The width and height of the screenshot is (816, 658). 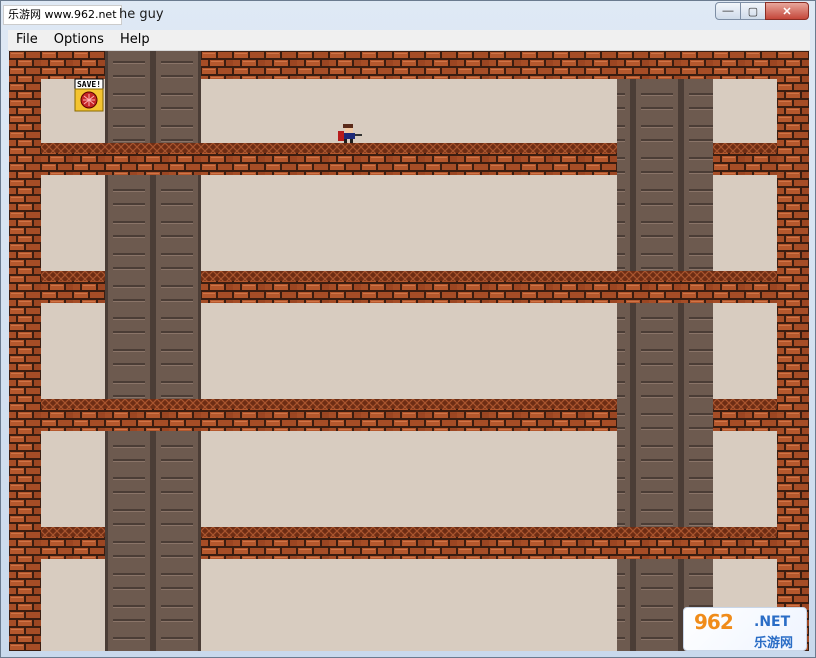 What do you see at coordinates (787, 11) in the screenshot?
I see `close-button: ✕` at bounding box center [787, 11].